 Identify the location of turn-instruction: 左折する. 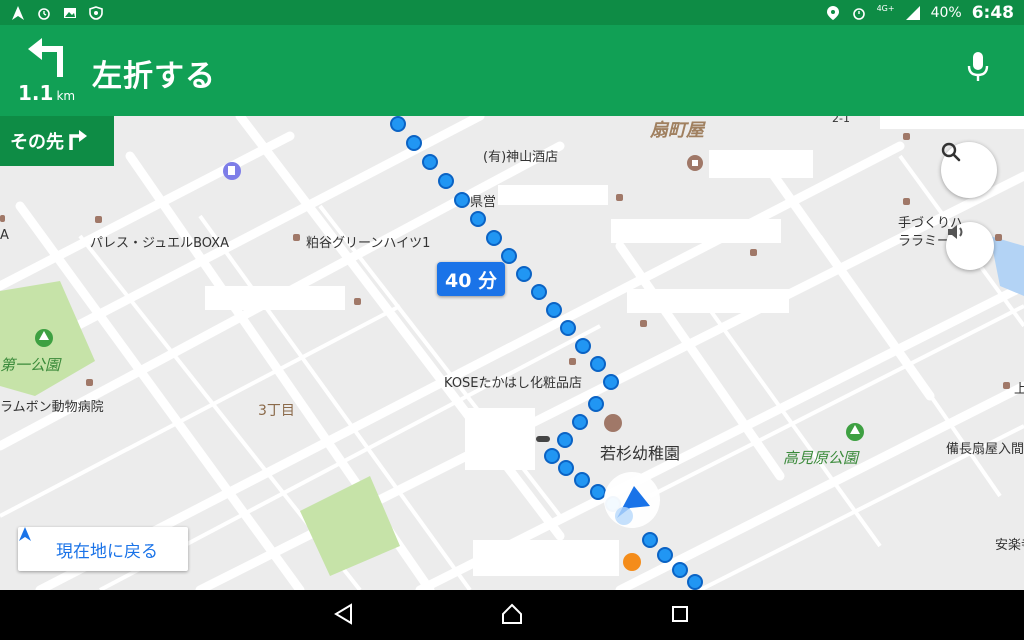
(154, 76).